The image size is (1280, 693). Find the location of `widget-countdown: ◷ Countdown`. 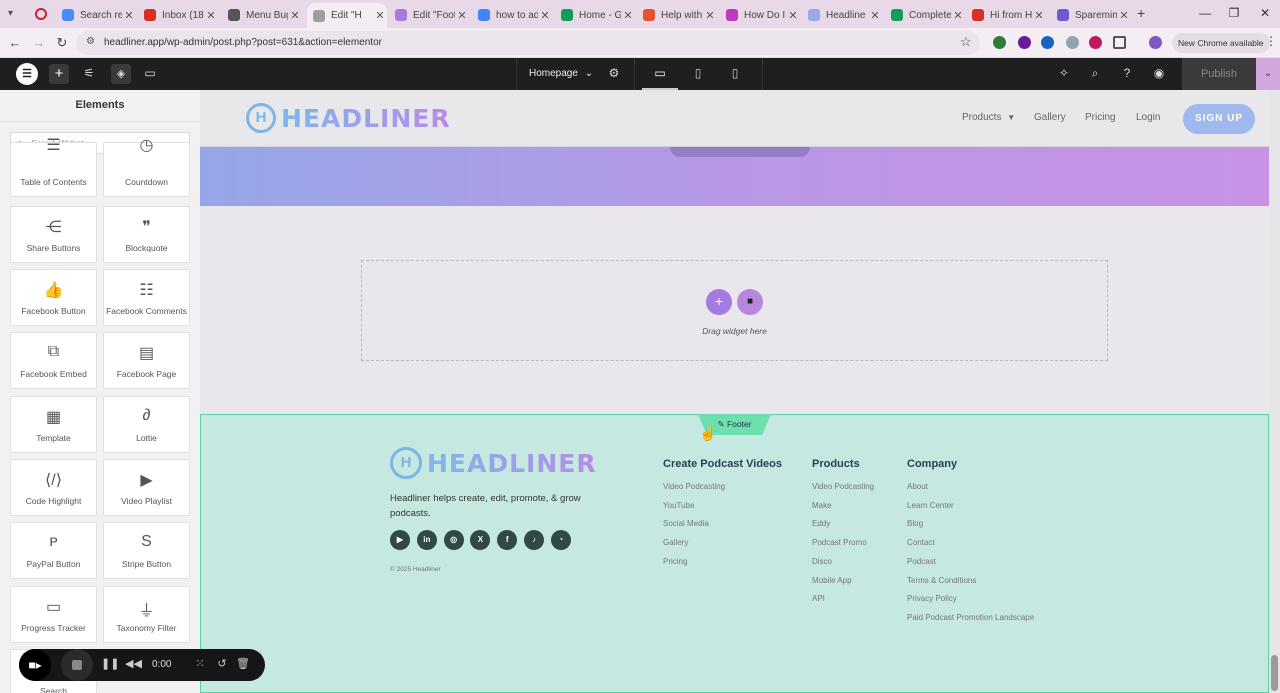

widget-countdown: ◷ Countdown is located at coordinates (146, 167).